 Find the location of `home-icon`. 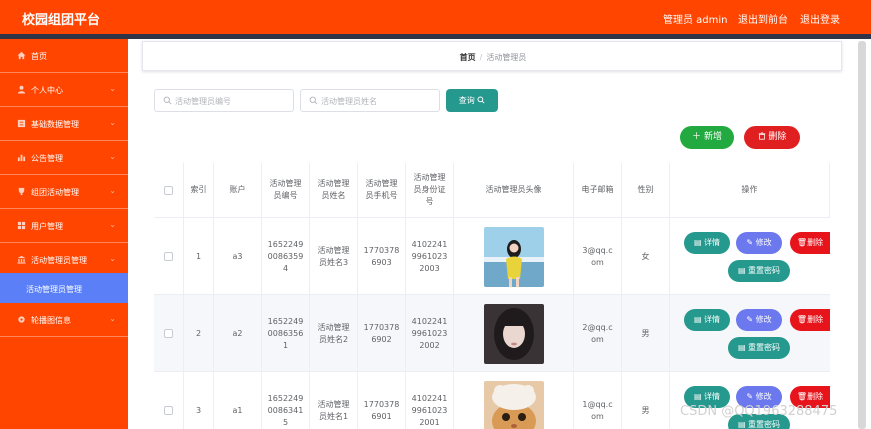

home-icon is located at coordinates (21, 55).